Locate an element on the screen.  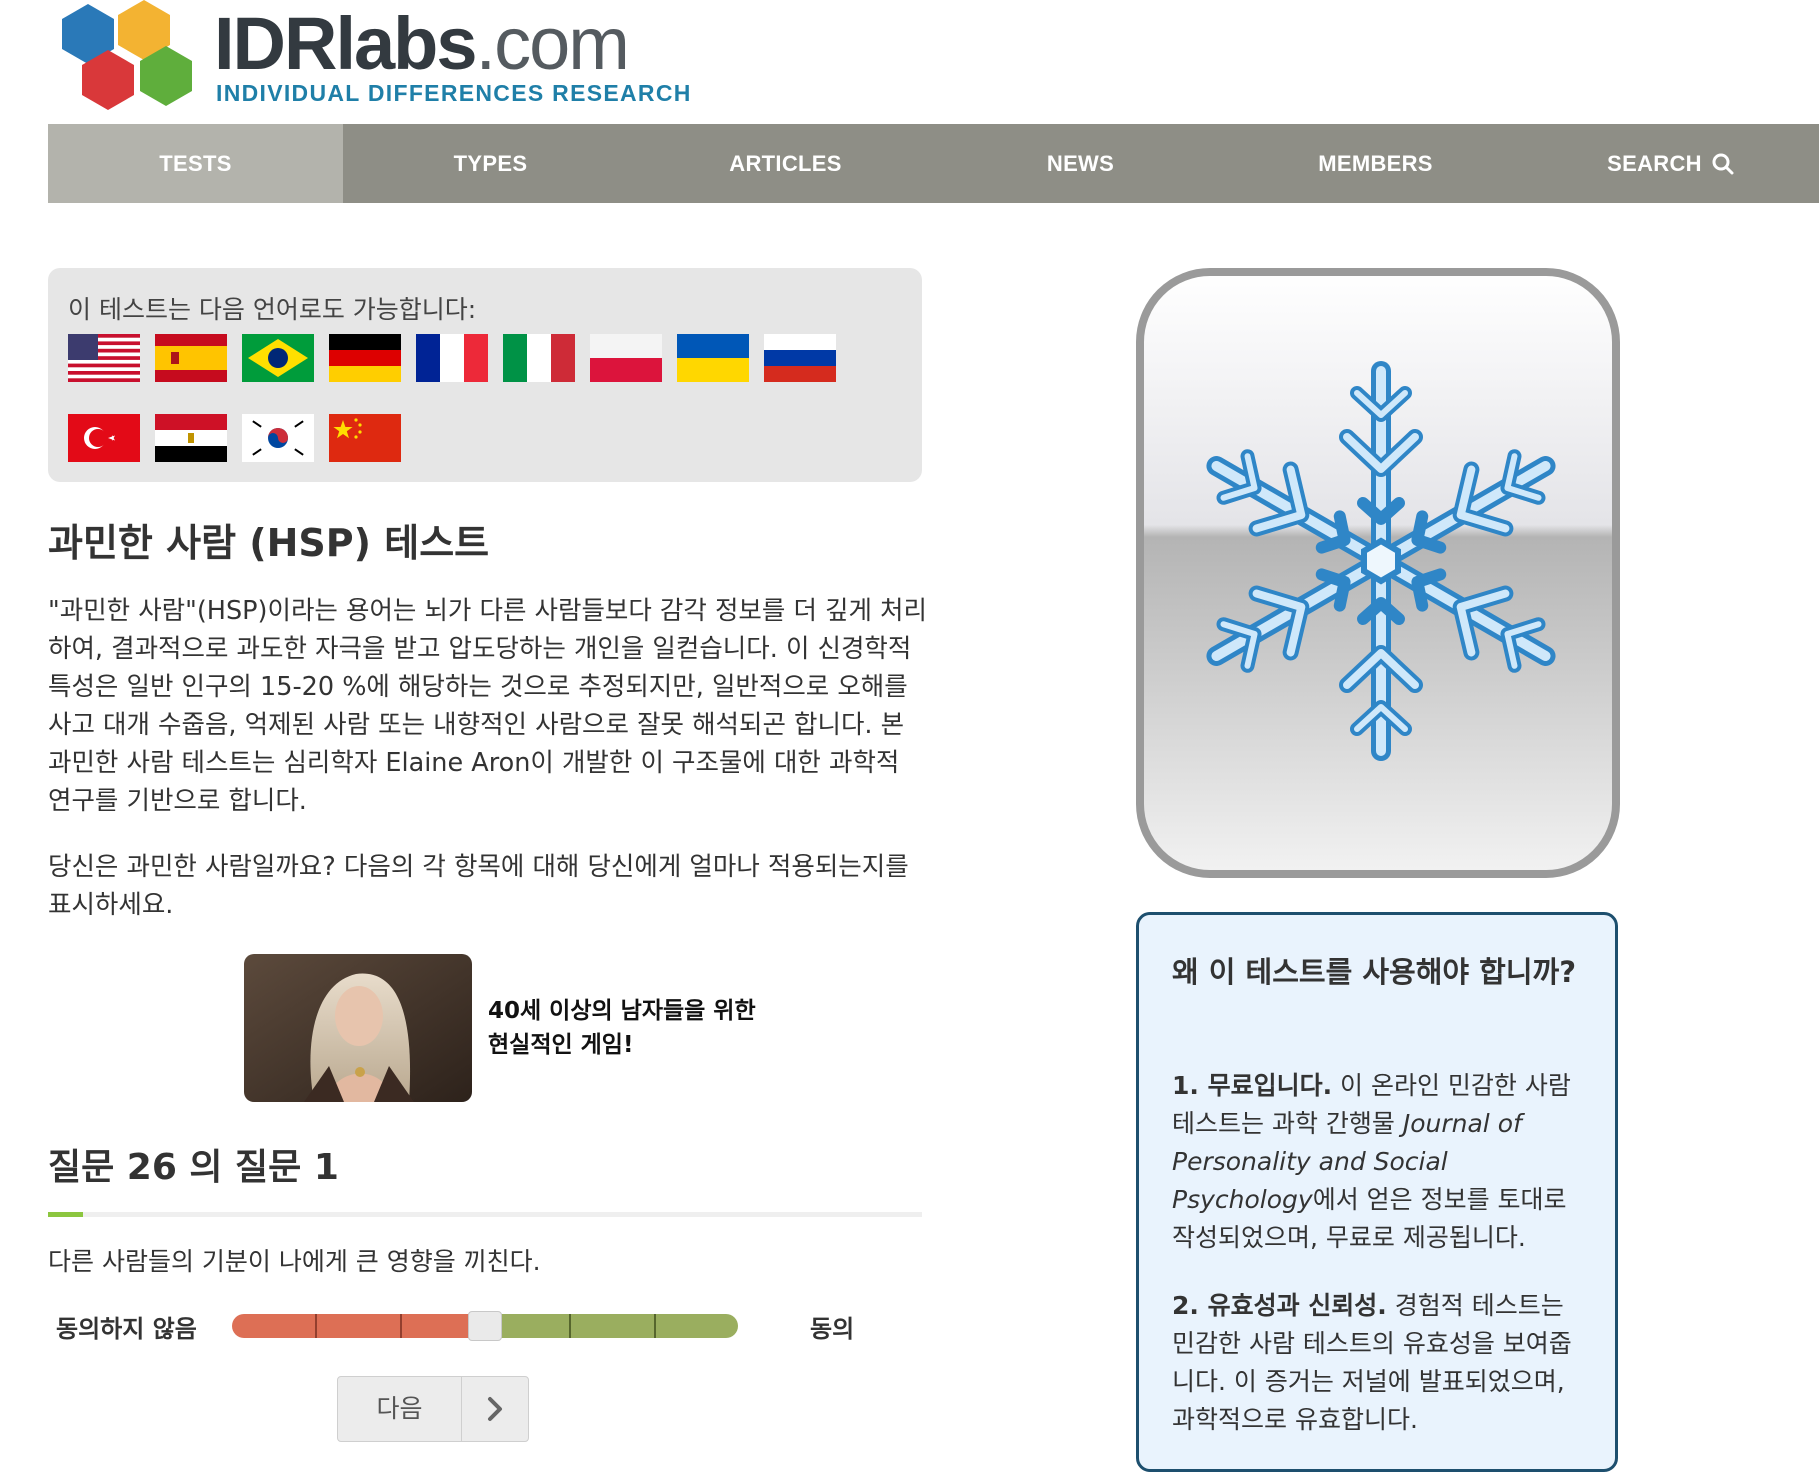
next-button: 다음 is located at coordinates (433, 1409).